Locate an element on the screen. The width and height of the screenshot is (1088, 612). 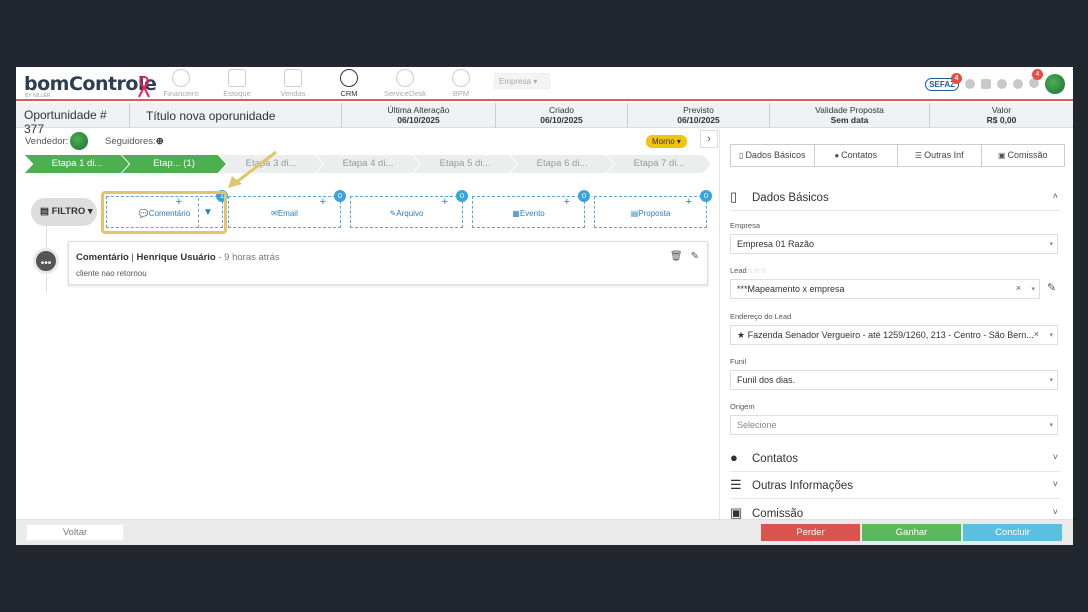
top-right-icons: SEFAZ 4 4 is located at coordinates (995, 82).